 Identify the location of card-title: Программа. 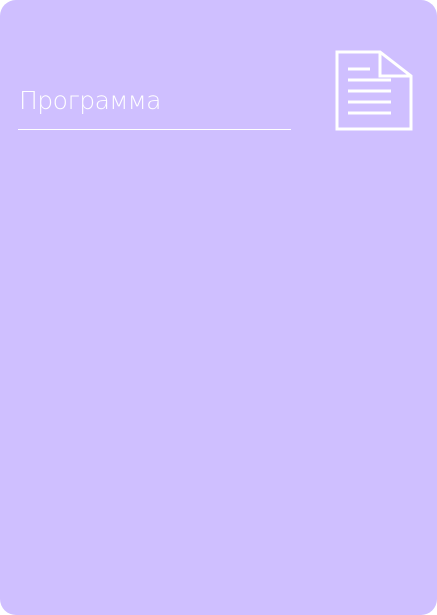
(90, 100).